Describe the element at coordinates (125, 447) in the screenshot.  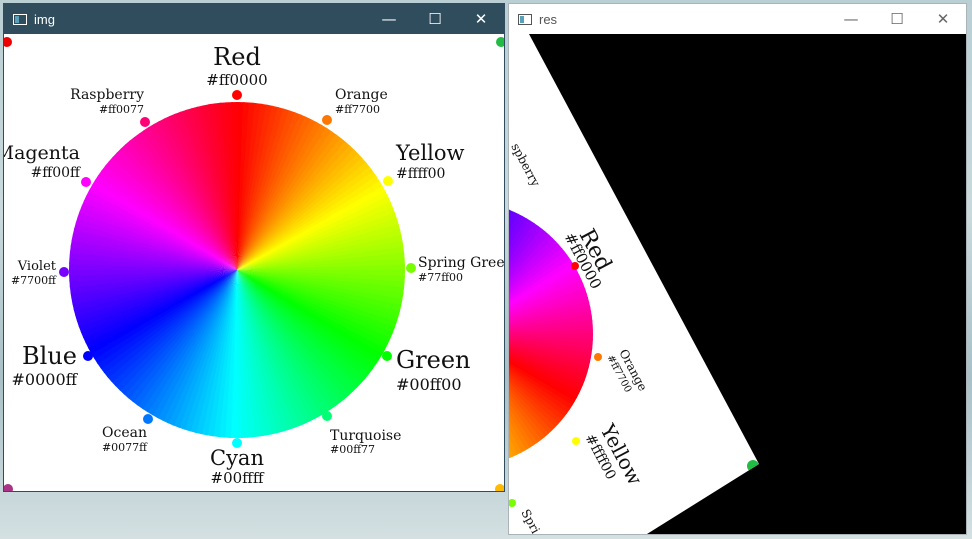
I see `label-ocean-hex: #0077ff` at that location.